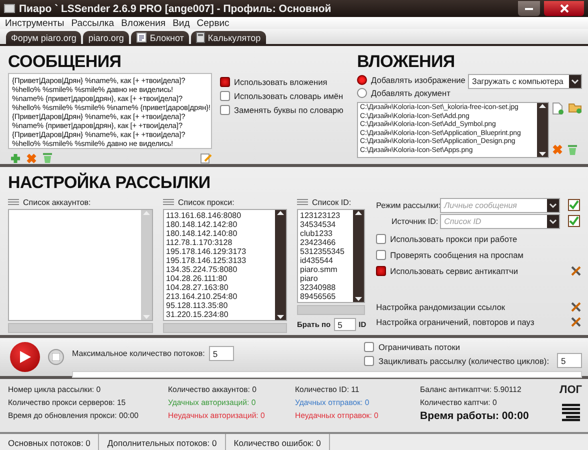  Describe the element at coordinates (325, 233) in the screenshot. I see `list-item: club1233` at that location.